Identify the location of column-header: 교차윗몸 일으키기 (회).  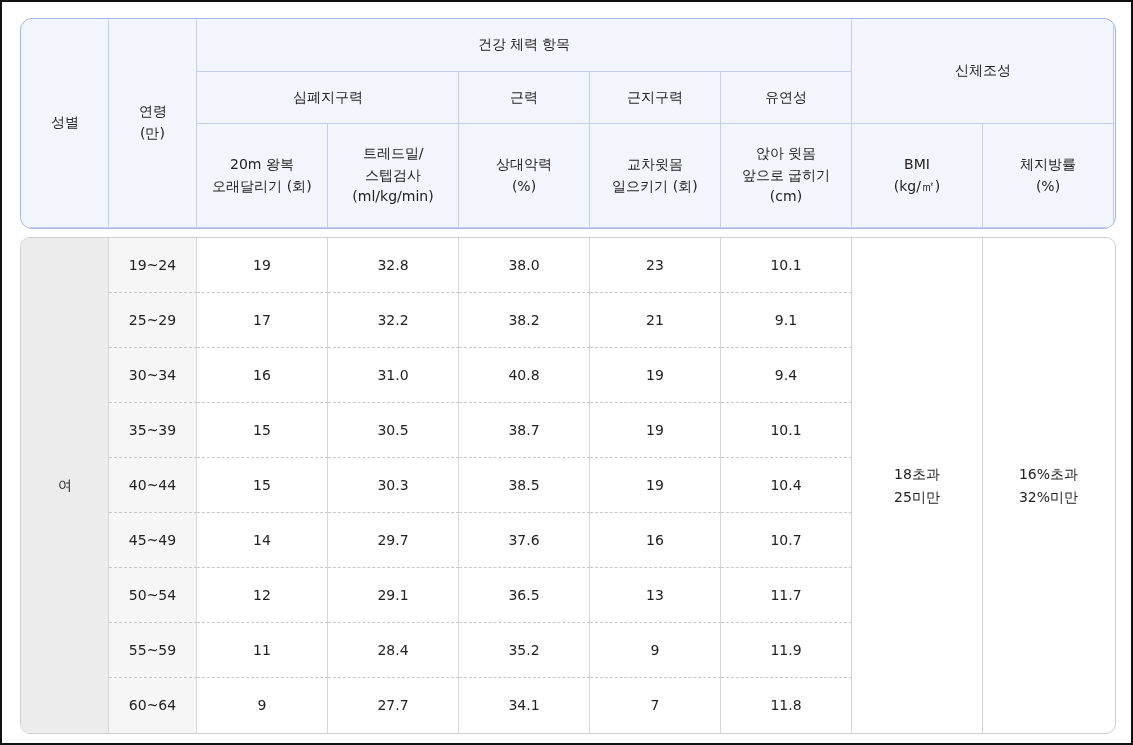
(655, 176).